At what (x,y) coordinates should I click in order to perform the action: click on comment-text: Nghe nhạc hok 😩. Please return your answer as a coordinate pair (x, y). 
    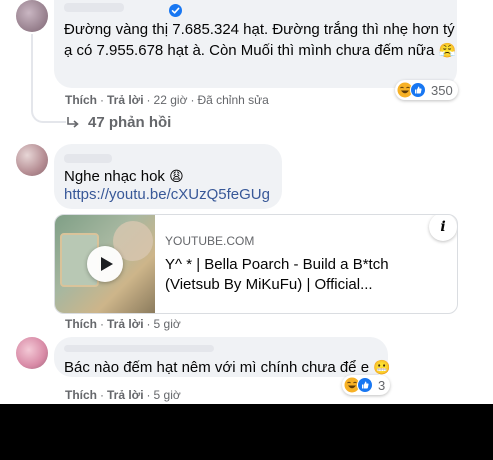
    Looking at the image, I should click on (124, 176).